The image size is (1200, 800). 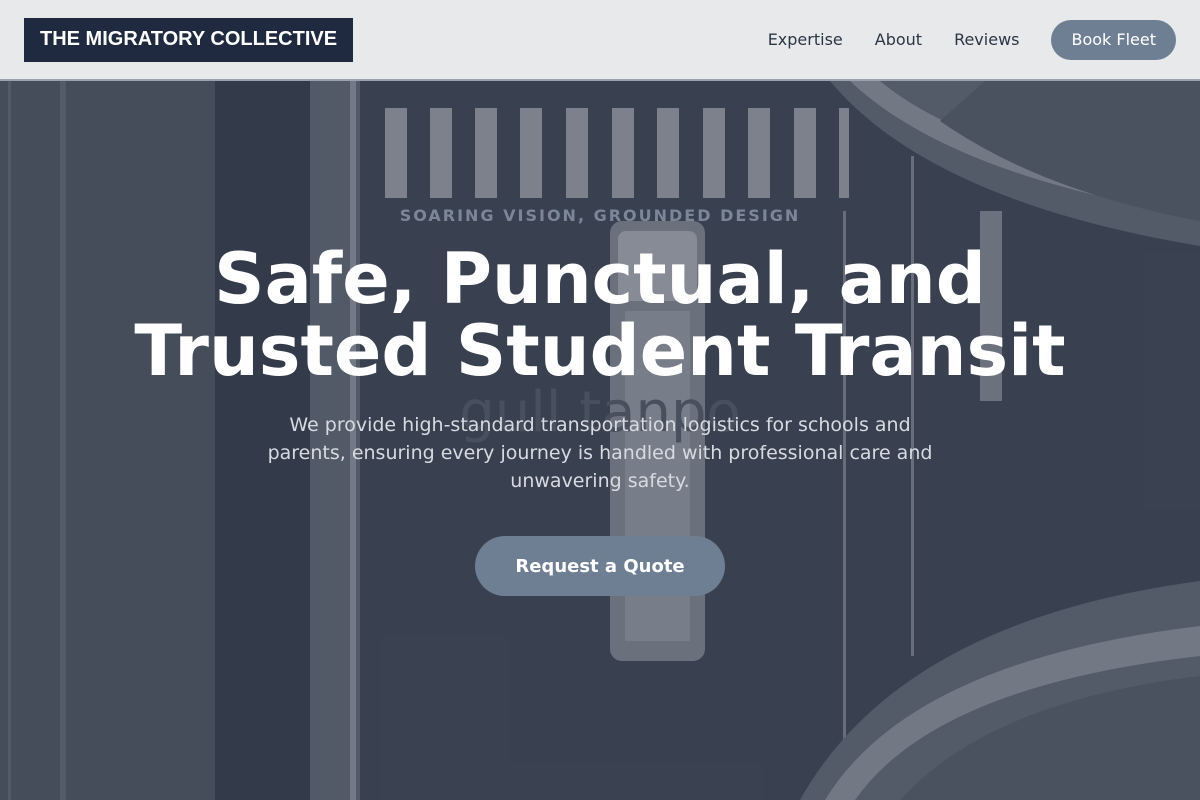 I want to click on nav-link-reviews: Reviews, so click(x=986, y=39).